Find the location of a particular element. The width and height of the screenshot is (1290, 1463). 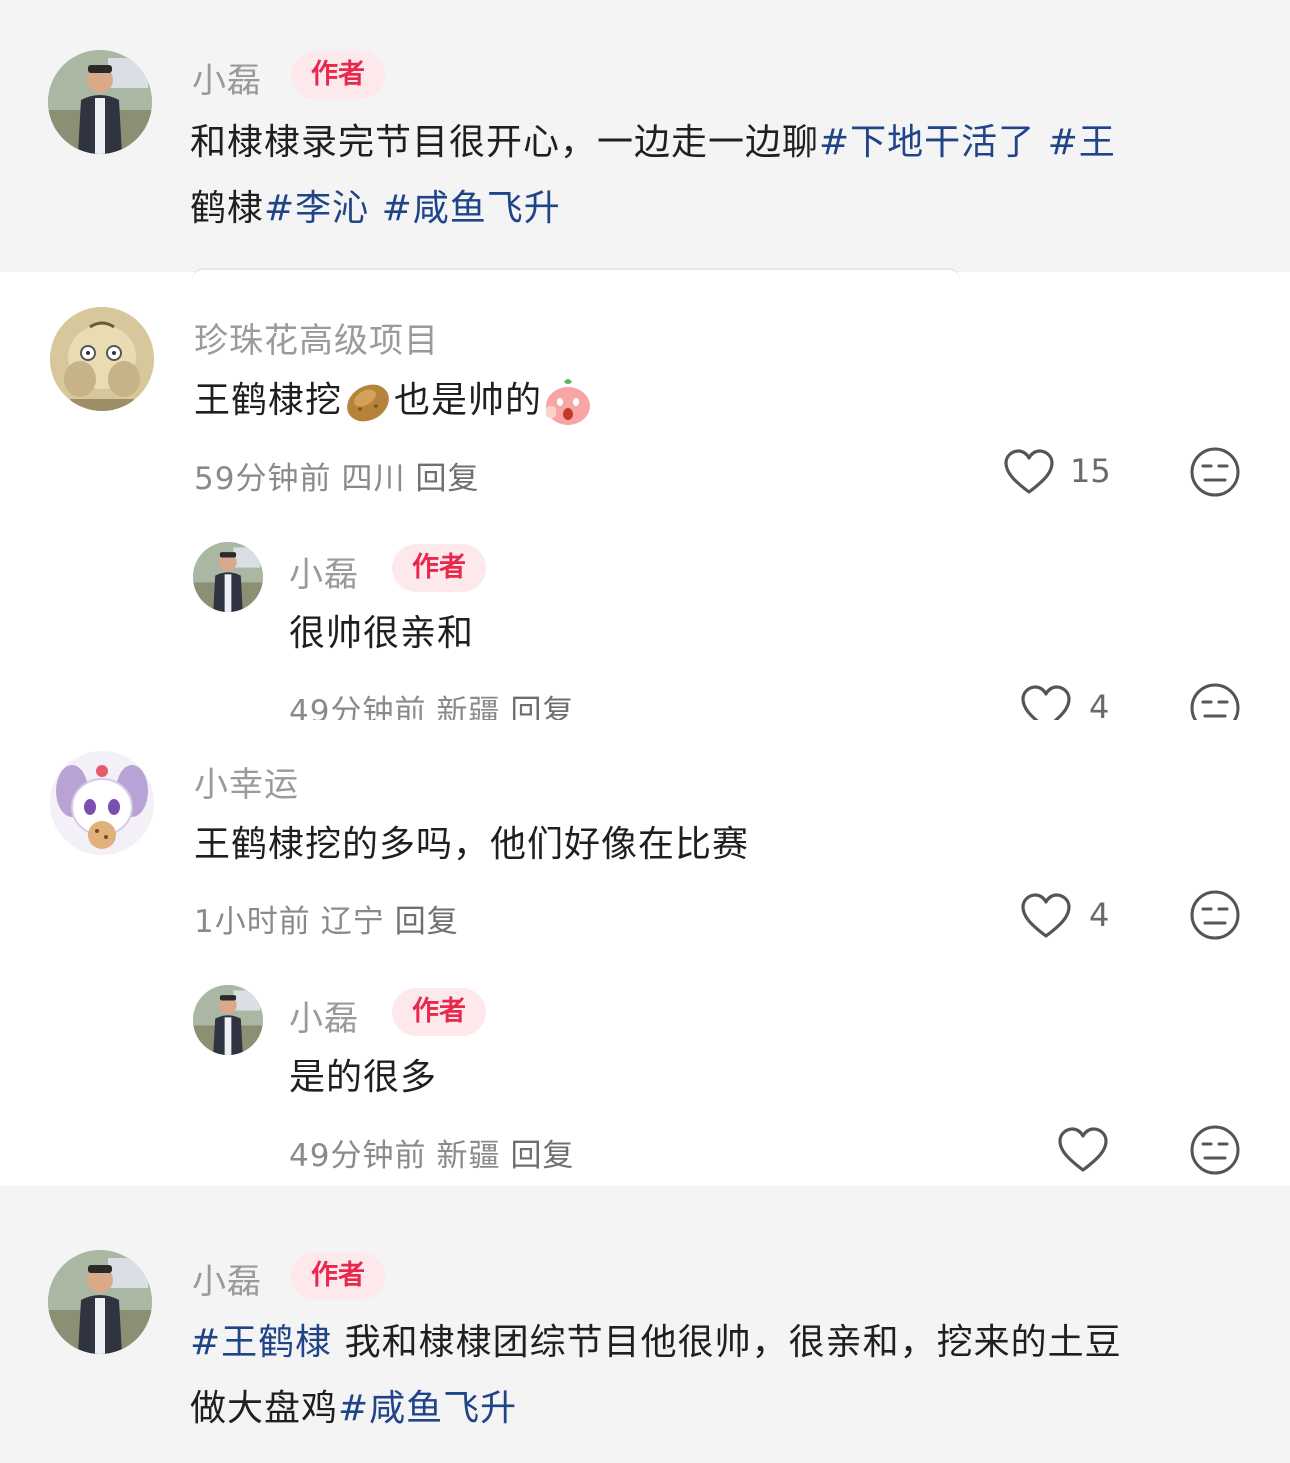

comment-text-part: 王鹤棣挖 is located at coordinates (268, 400).